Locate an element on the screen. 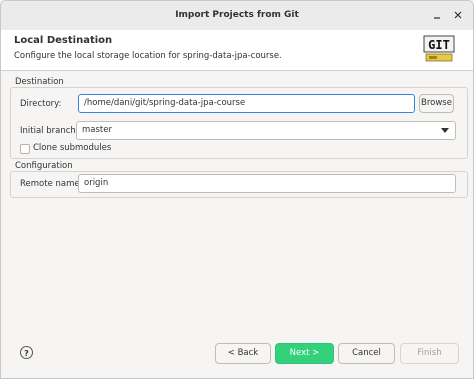  minimize-icon is located at coordinates (437, 15).